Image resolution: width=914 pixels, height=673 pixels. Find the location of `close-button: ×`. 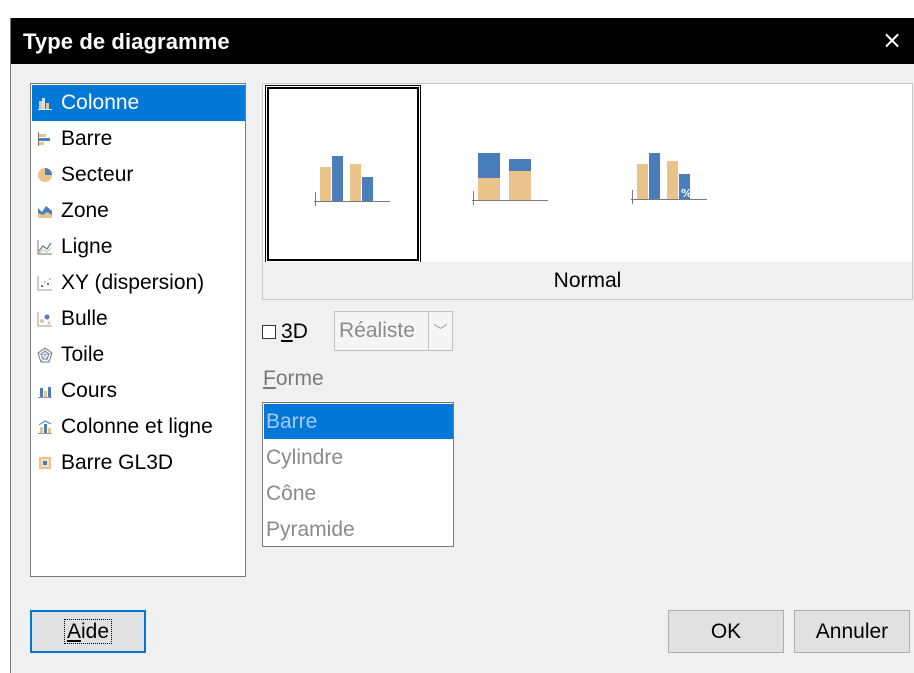

close-button: × is located at coordinates (891, 41).